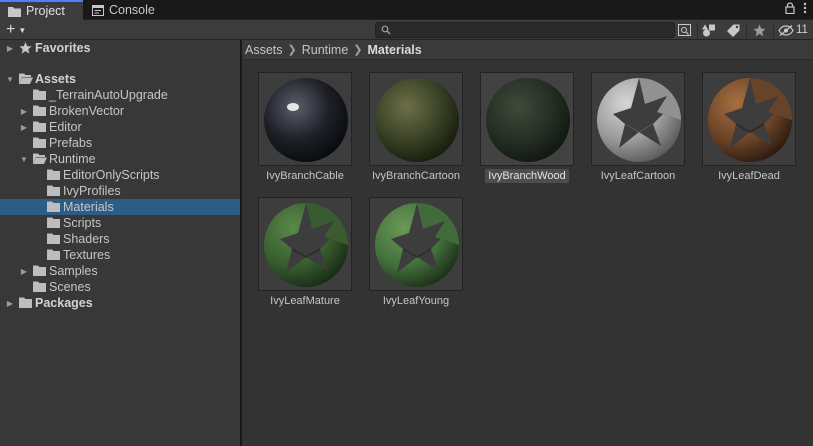 This screenshot has width=813, height=446. What do you see at coordinates (45, 11) in the screenshot?
I see `tab-project-label: Project` at bounding box center [45, 11].